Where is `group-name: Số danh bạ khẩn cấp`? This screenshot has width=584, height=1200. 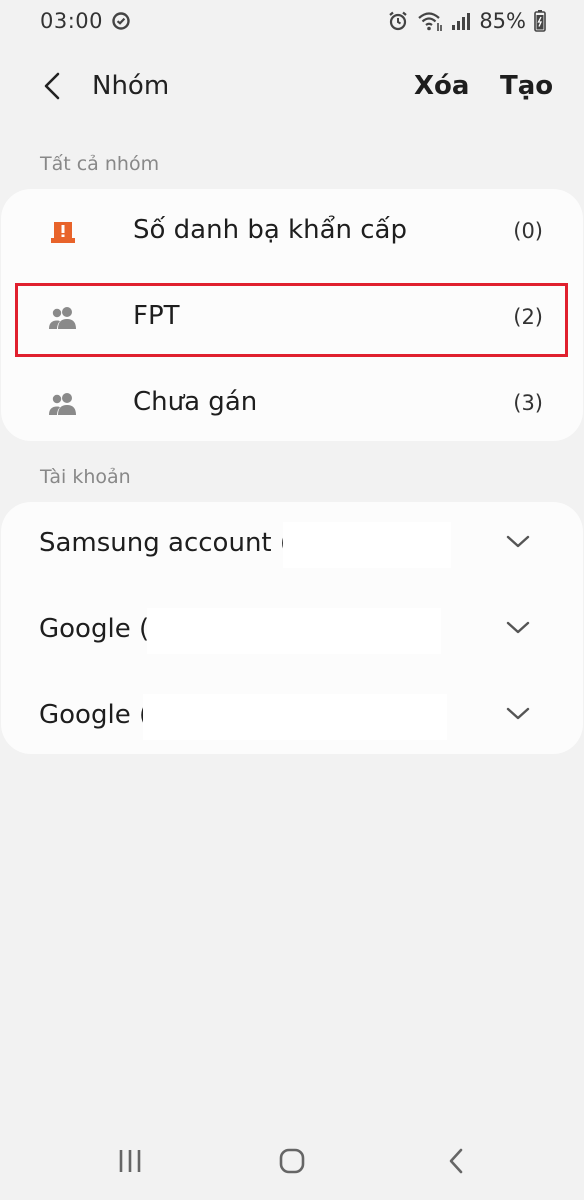
group-name: Số danh bạ khẩn cấp is located at coordinates (270, 230).